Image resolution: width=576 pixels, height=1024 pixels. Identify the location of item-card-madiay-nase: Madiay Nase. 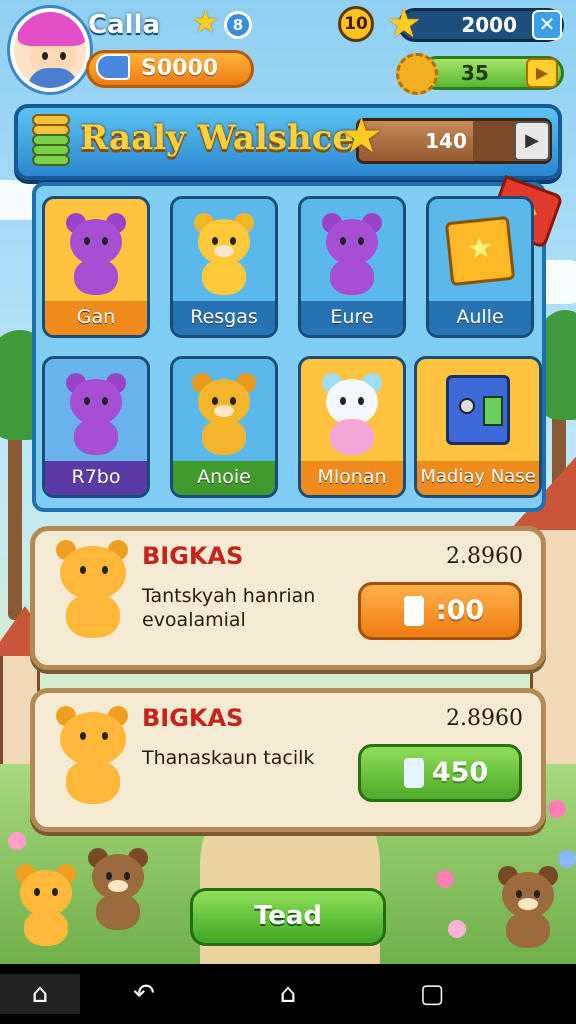
(478, 427).